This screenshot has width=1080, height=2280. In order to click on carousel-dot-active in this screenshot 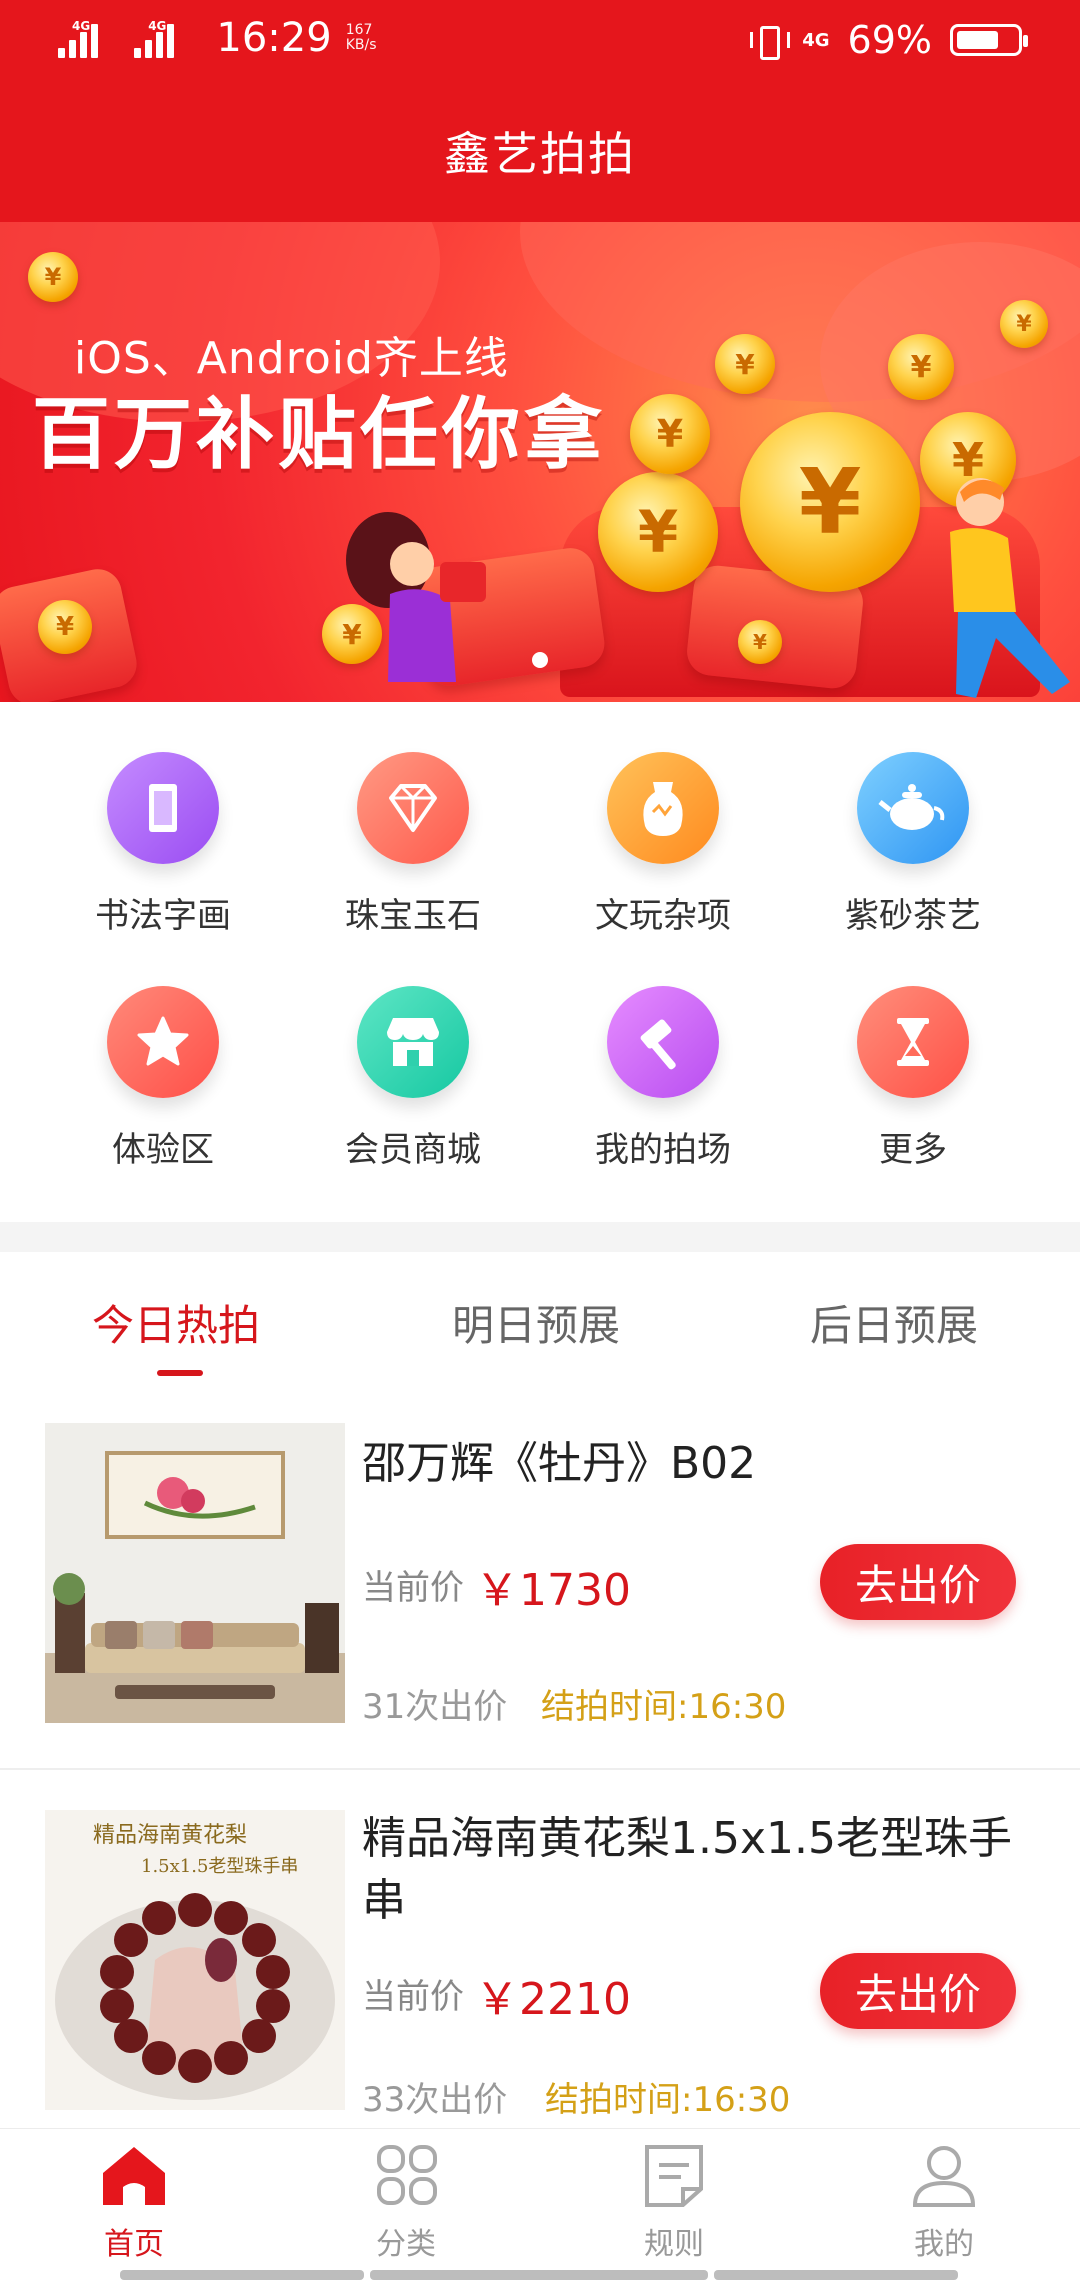, I will do `click(540, 660)`.